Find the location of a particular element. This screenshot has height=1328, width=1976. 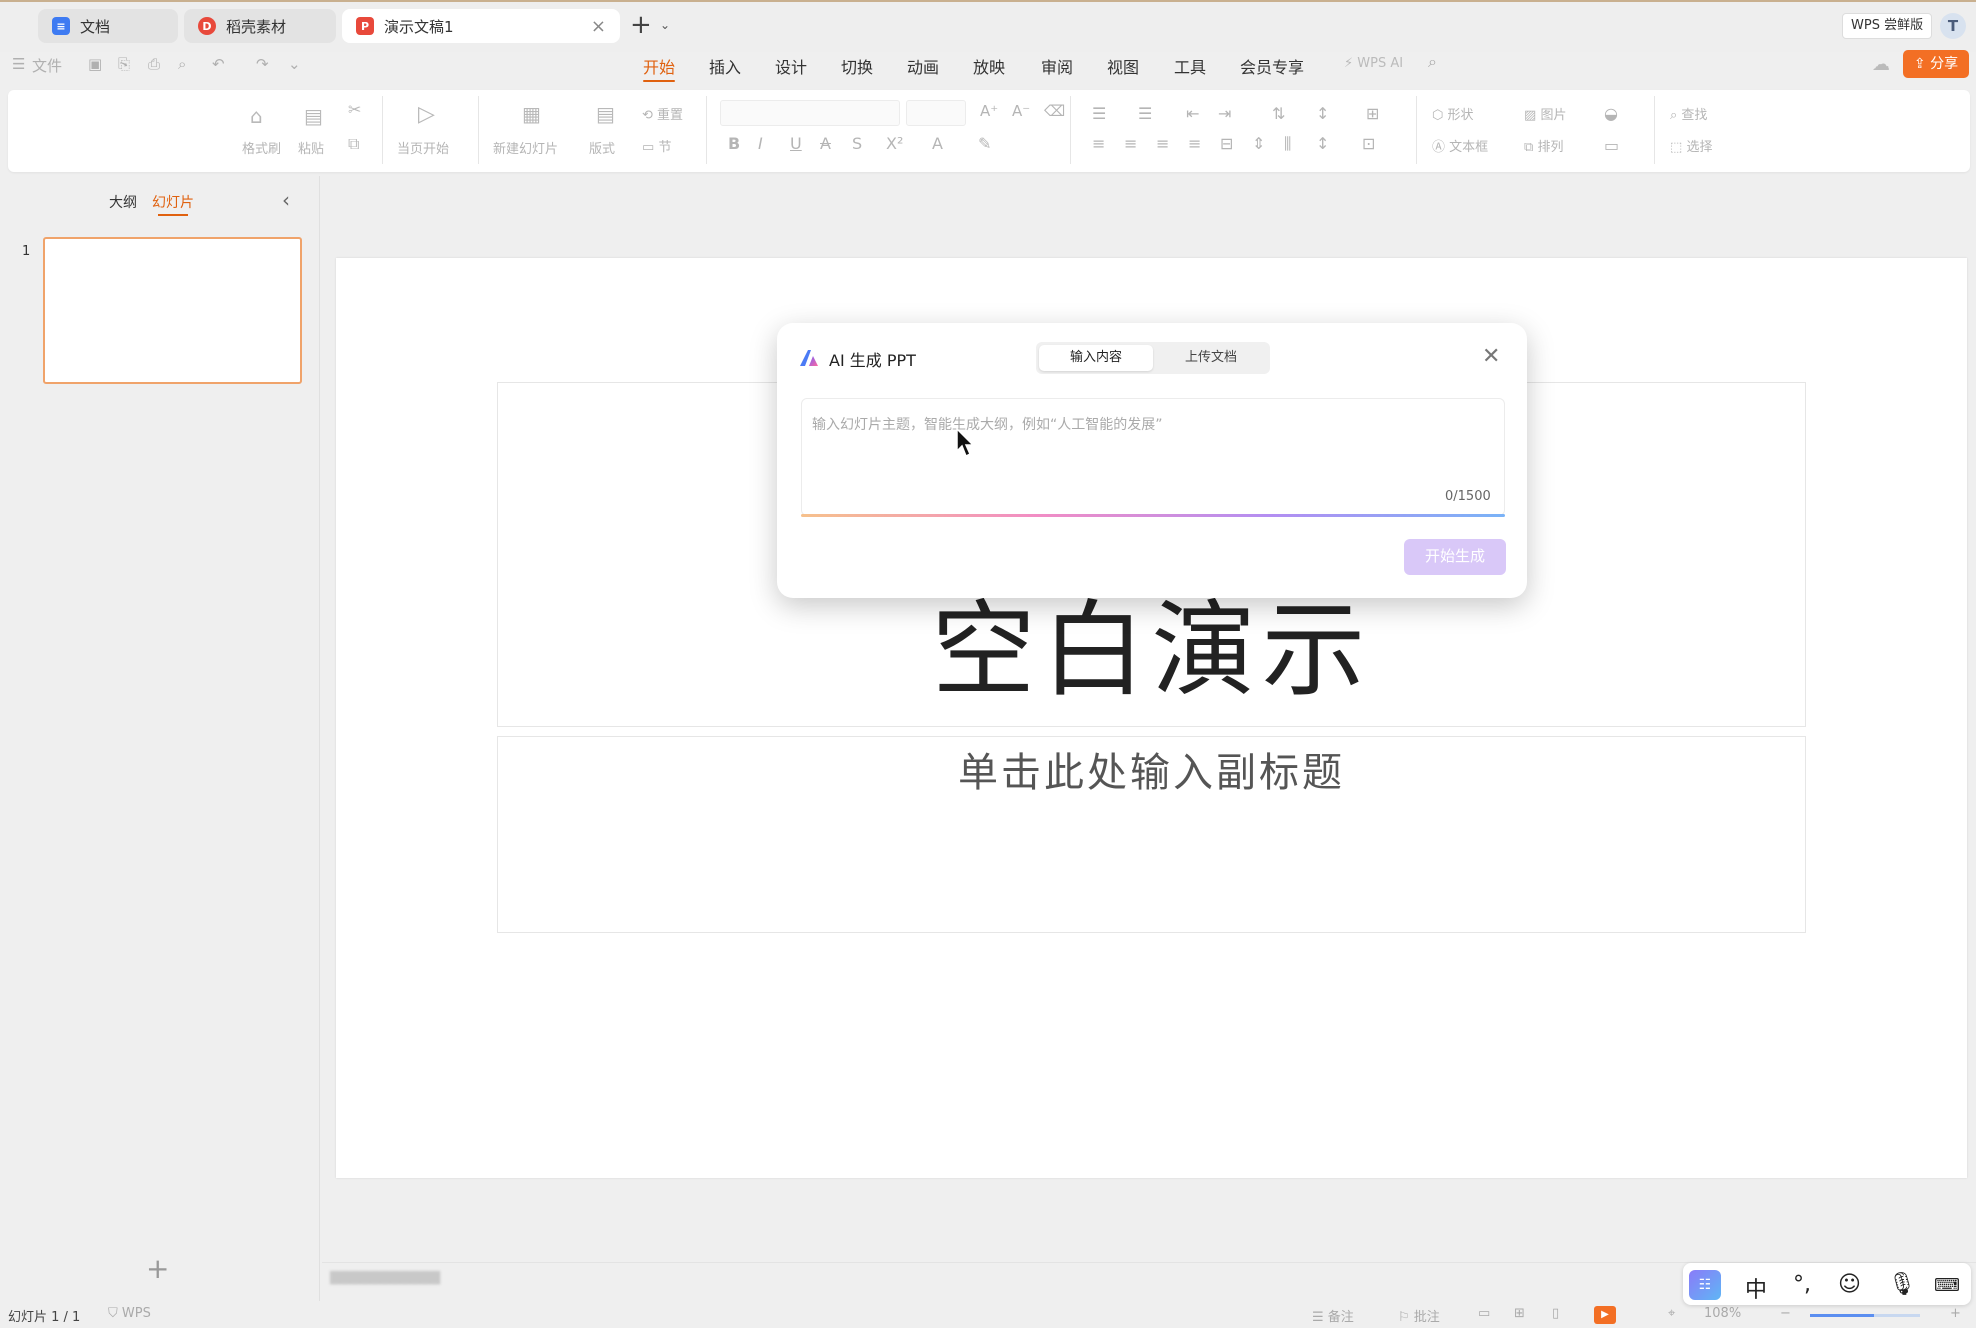

redo-icon: ↷ is located at coordinates (262, 64).